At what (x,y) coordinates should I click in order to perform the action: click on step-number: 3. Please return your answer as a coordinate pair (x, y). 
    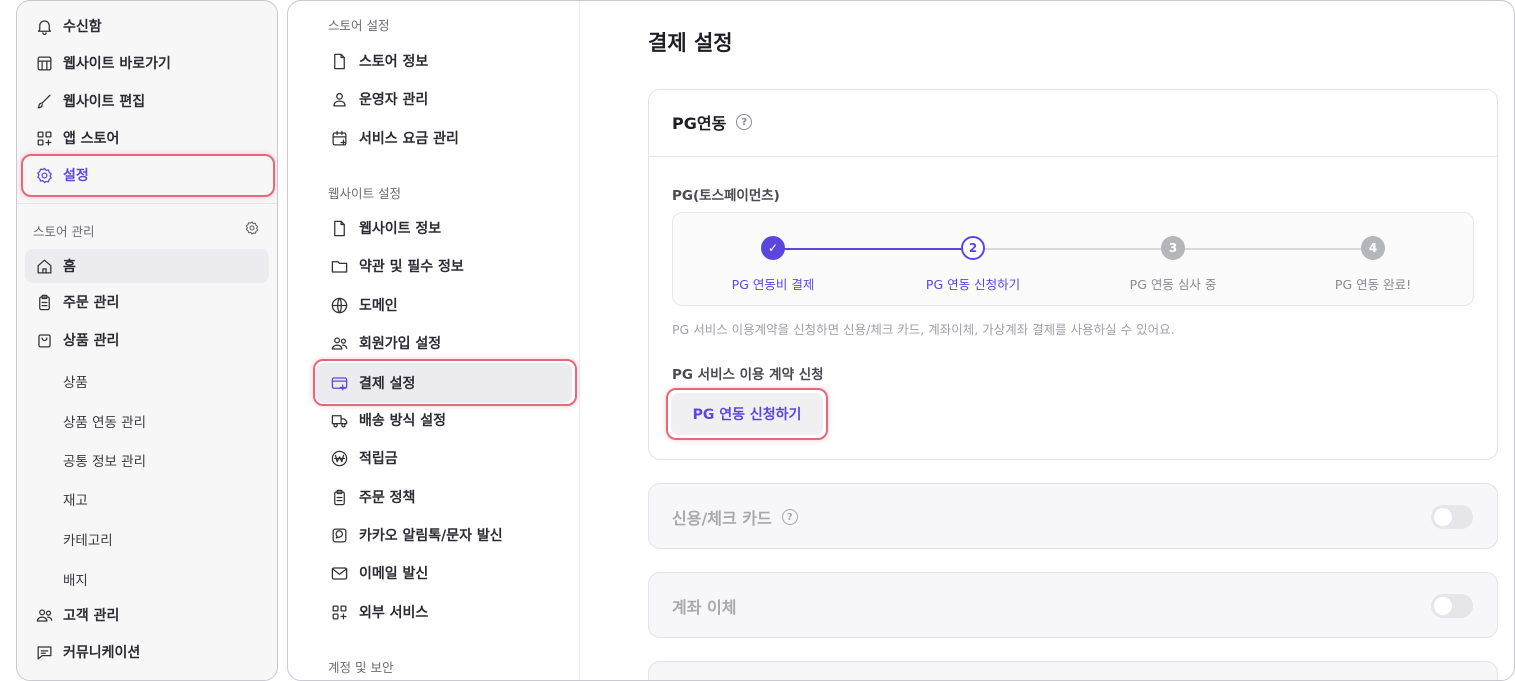
    Looking at the image, I should click on (1173, 248).